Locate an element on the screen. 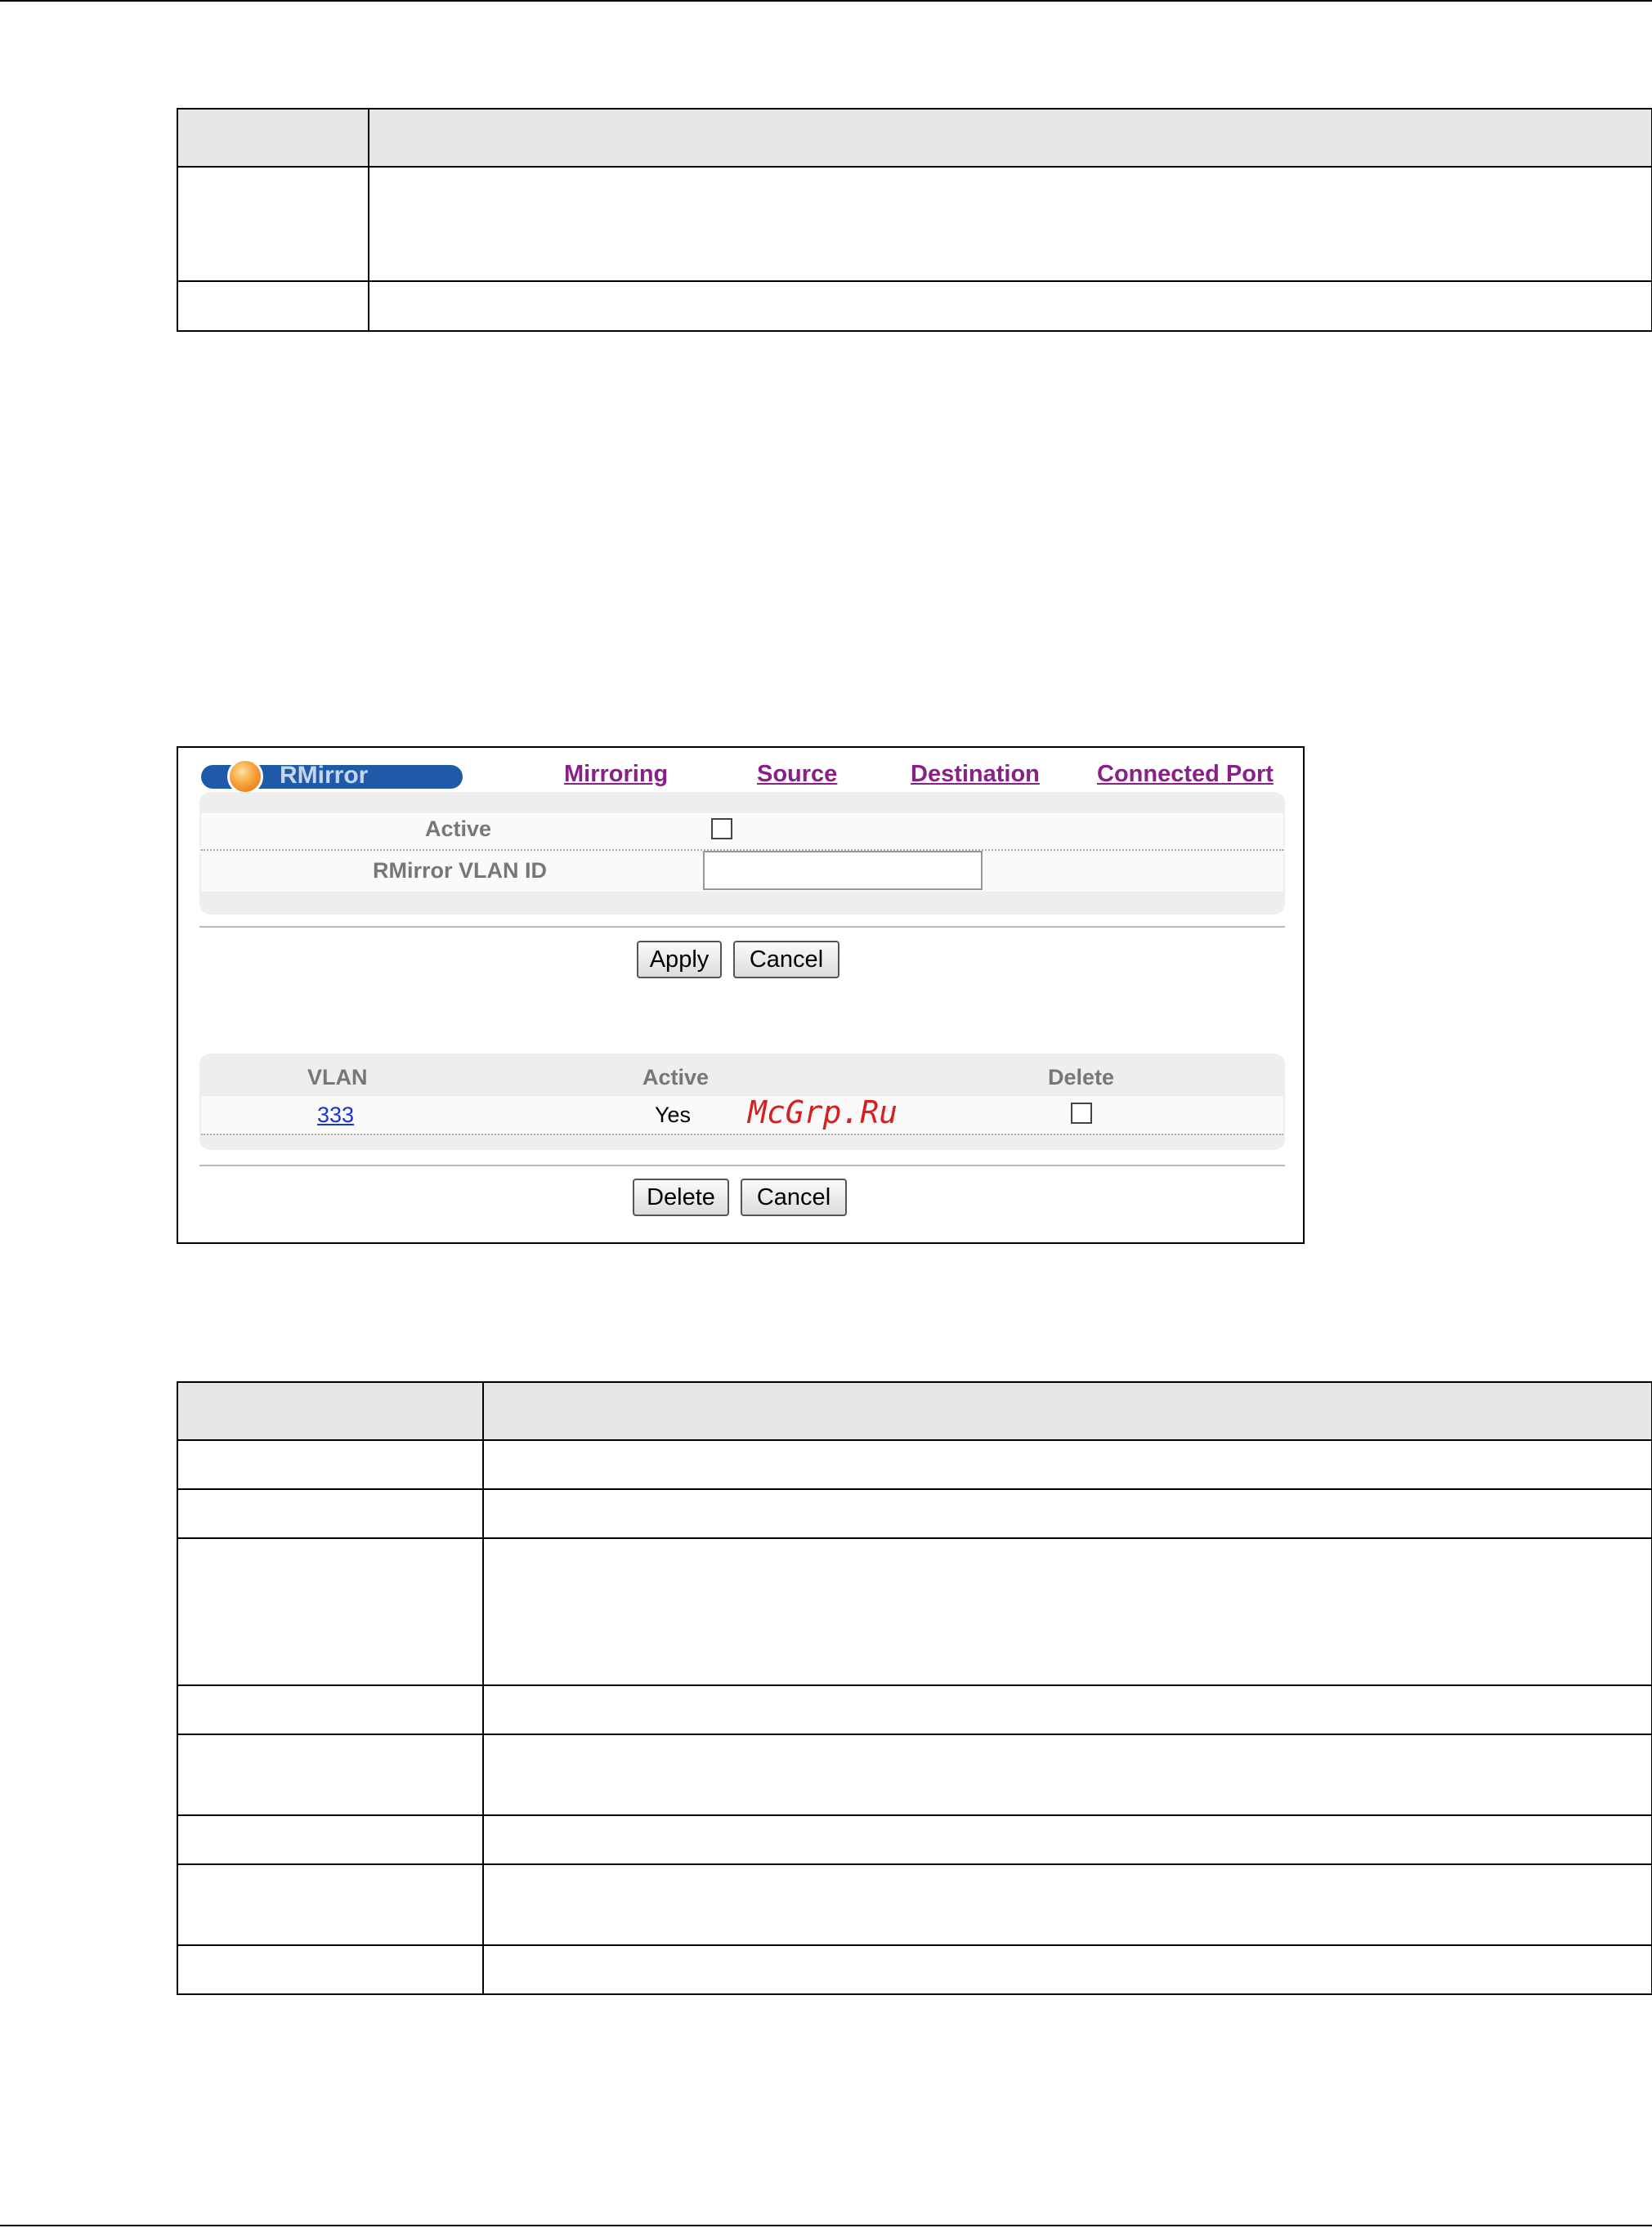 This screenshot has height=2228, width=1652. vlan-link: 333 is located at coordinates (335, 1115).